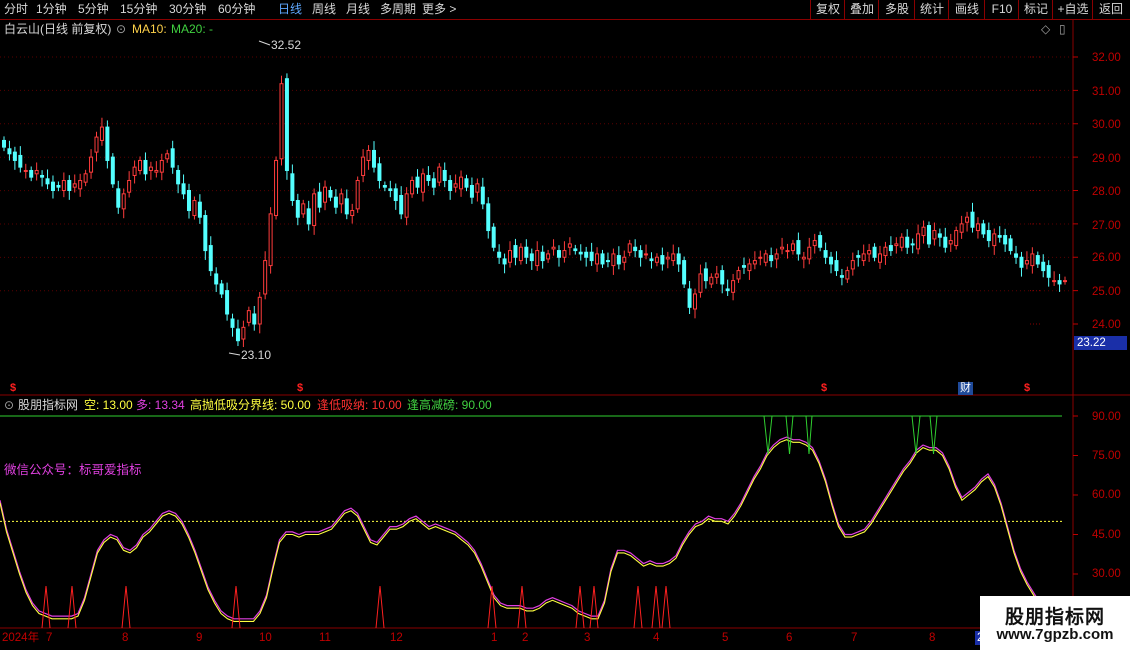  I want to click on statistics-button: 统计, so click(931, 9).